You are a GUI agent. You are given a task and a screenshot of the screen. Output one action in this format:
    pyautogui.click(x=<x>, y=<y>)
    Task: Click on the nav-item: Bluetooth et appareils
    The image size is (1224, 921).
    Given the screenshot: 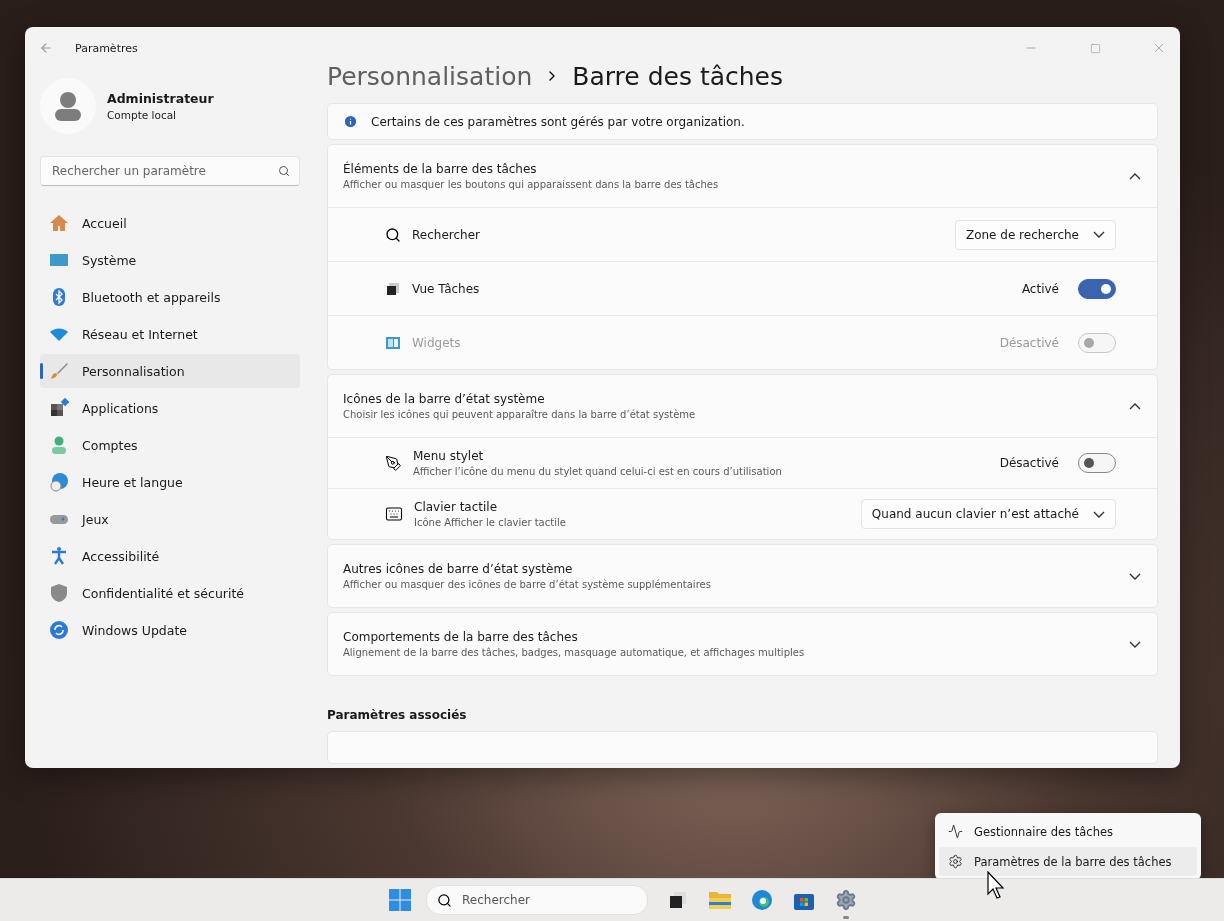 What is the action you would take?
    pyautogui.click(x=170, y=297)
    